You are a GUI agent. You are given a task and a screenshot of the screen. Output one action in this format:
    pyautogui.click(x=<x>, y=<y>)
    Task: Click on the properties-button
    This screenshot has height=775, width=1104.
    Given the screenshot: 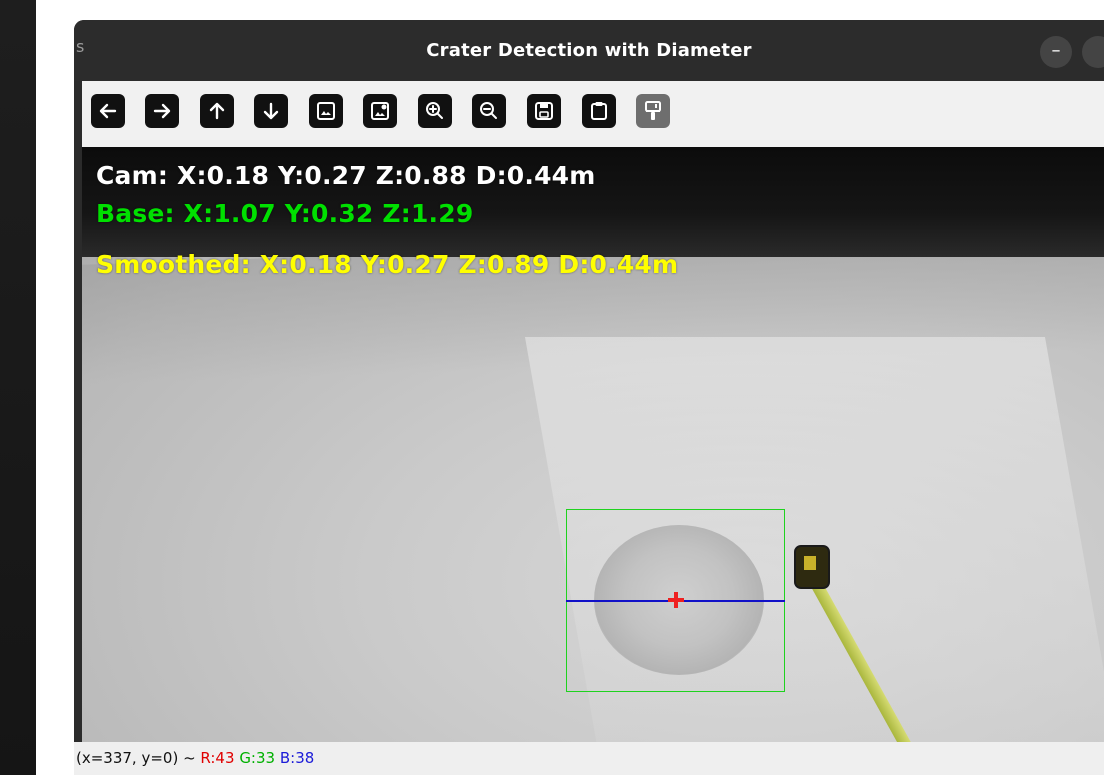 What is the action you would take?
    pyautogui.click(x=653, y=111)
    